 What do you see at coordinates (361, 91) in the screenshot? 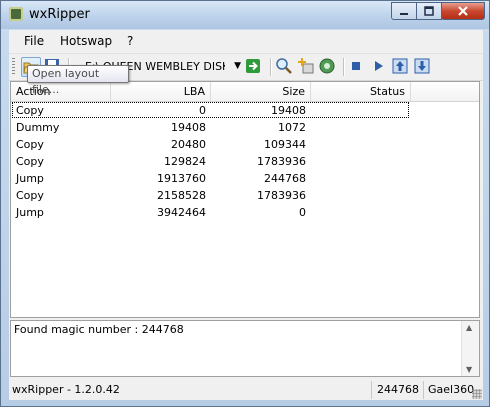
I see `col-header-status: Status` at bounding box center [361, 91].